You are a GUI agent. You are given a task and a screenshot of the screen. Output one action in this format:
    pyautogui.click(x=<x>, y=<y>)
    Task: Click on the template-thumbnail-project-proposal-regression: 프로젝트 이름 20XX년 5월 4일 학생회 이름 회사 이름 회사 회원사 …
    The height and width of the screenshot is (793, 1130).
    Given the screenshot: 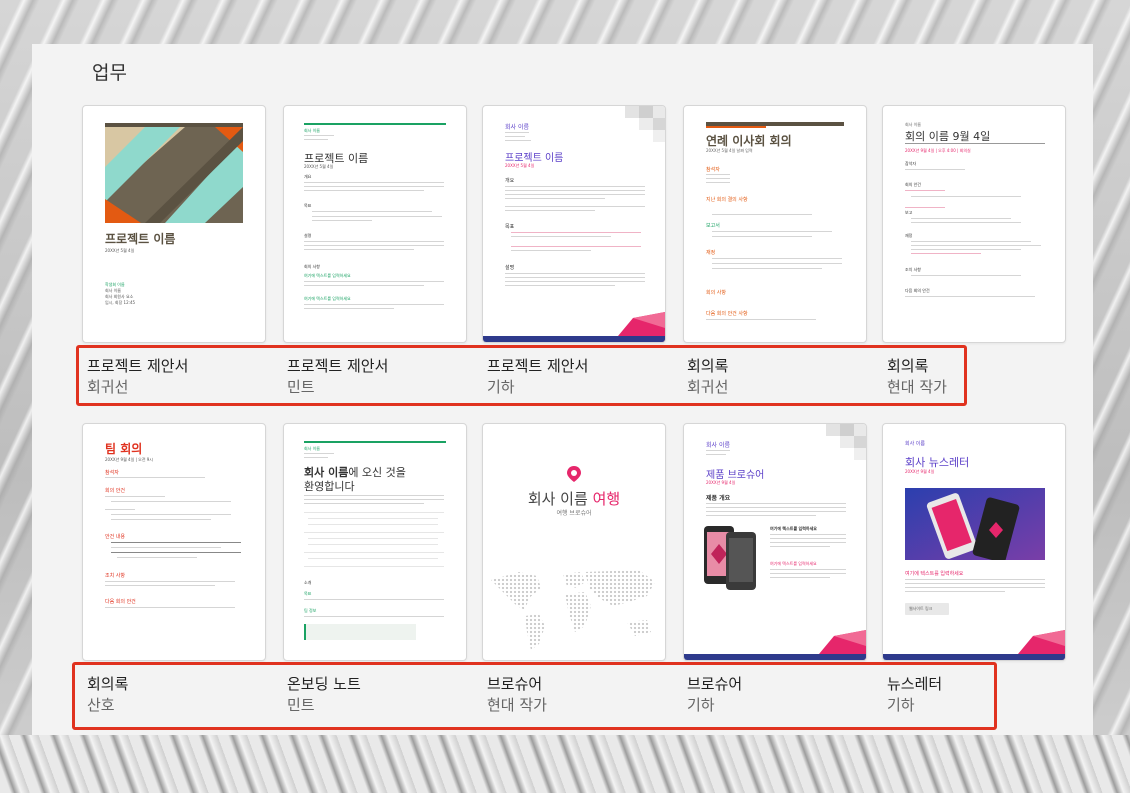 What is the action you would take?
    pyautogui.click(x=174, y=224)
    